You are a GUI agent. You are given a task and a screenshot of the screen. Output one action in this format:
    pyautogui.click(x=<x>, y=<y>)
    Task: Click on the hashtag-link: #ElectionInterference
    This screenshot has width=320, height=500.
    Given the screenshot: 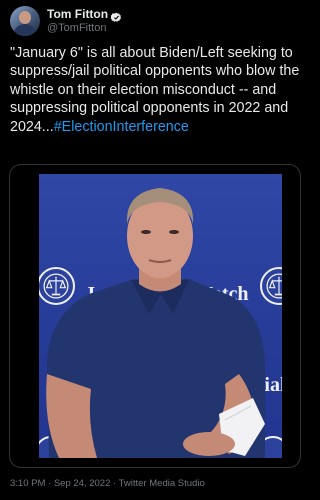 What is the action you would take?
    pyautogui.click(x=121, y=127)
    